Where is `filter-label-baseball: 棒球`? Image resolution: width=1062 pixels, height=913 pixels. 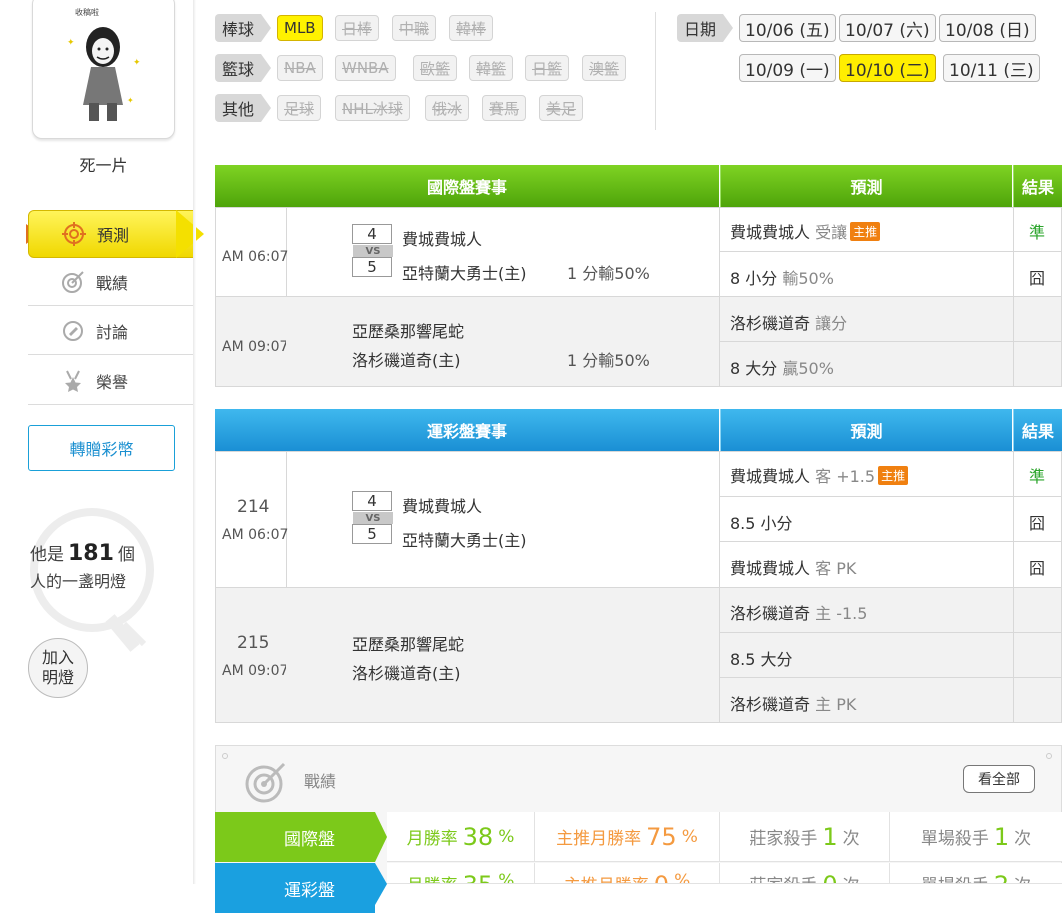
filter-label-baseball: 棒球 is located at coordinates (243, 28).